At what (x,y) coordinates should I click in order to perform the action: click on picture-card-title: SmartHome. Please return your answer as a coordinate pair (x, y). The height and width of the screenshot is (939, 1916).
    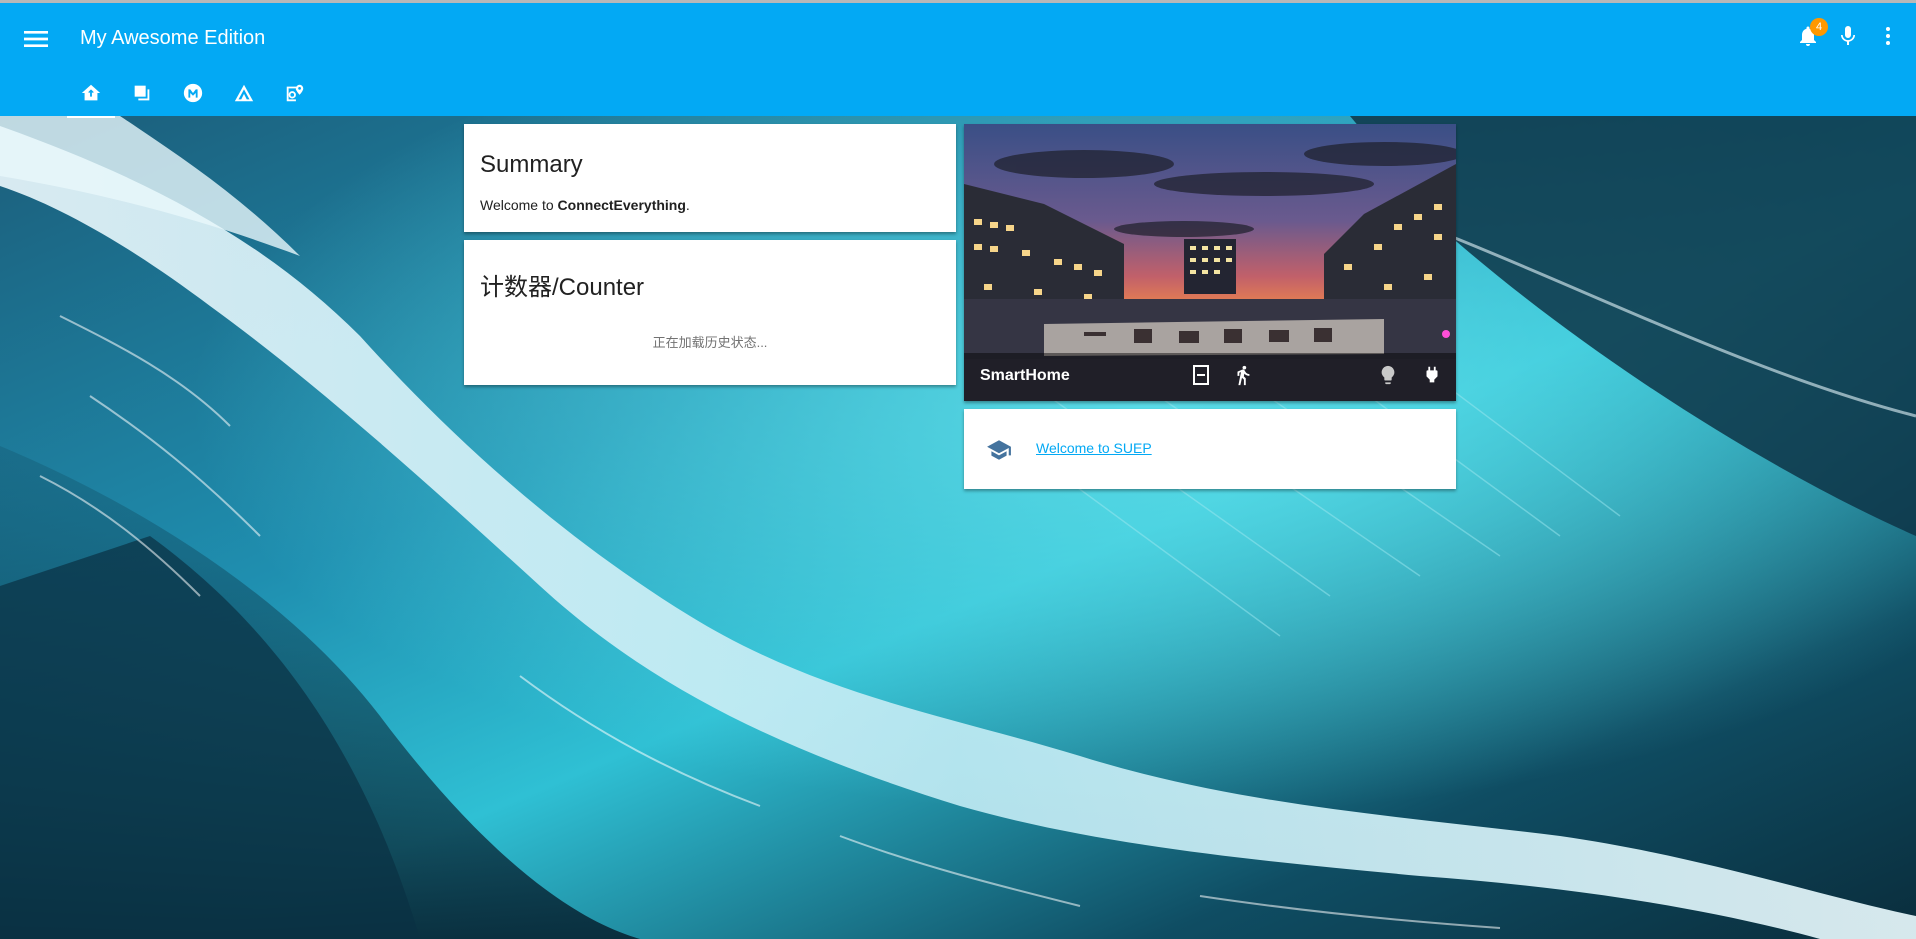
    Looking at the image, I should click on (1025, 375).